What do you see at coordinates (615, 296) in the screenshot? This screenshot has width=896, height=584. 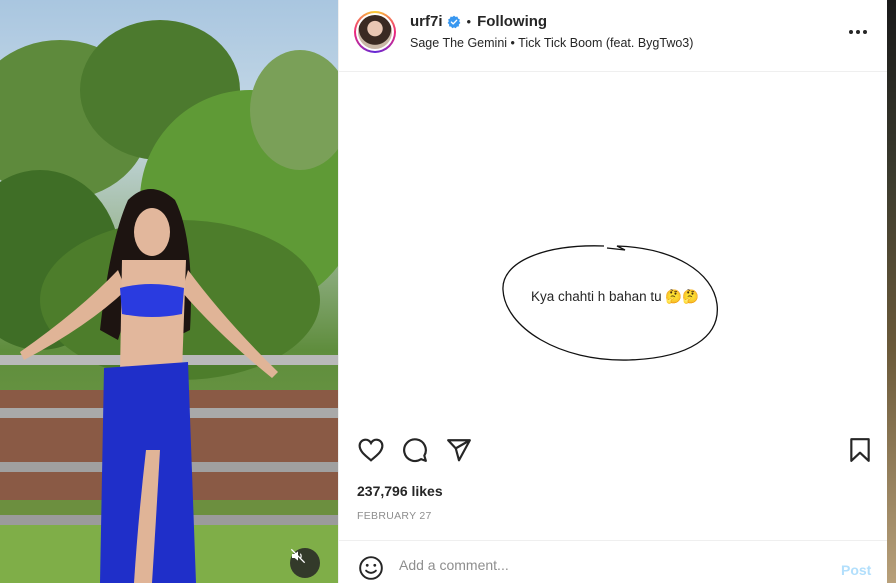 I see `comment-text: Kya chahti h bahan tu 🤔🤔` at bounding box center [615, 296].